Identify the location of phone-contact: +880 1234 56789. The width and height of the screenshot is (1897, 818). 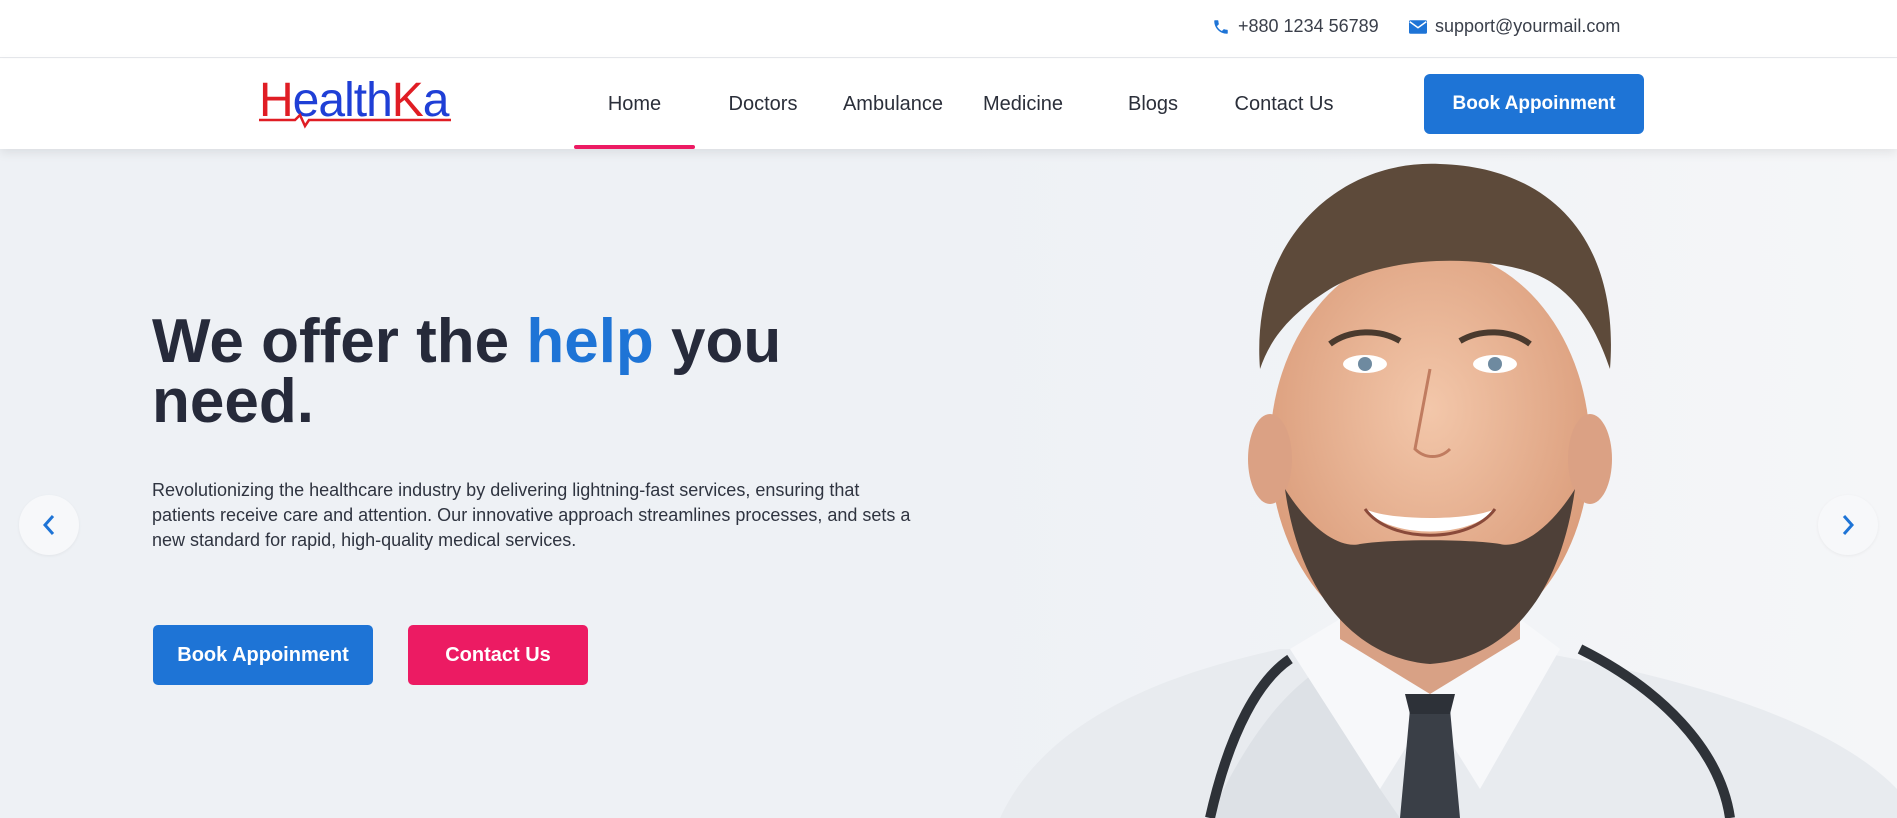
(1295, 26).